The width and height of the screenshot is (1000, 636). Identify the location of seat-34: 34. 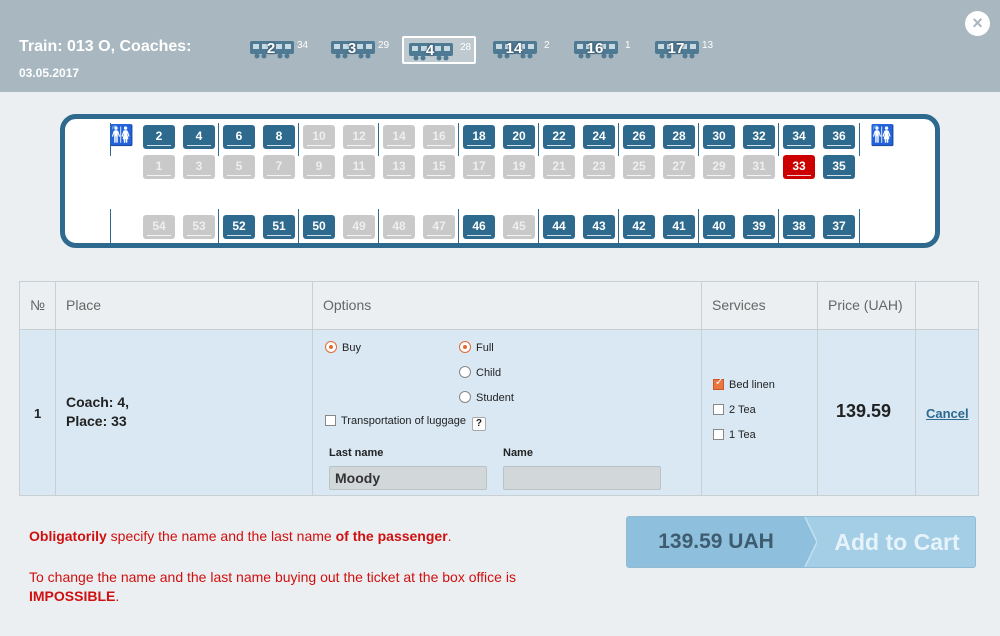
(799, 137).